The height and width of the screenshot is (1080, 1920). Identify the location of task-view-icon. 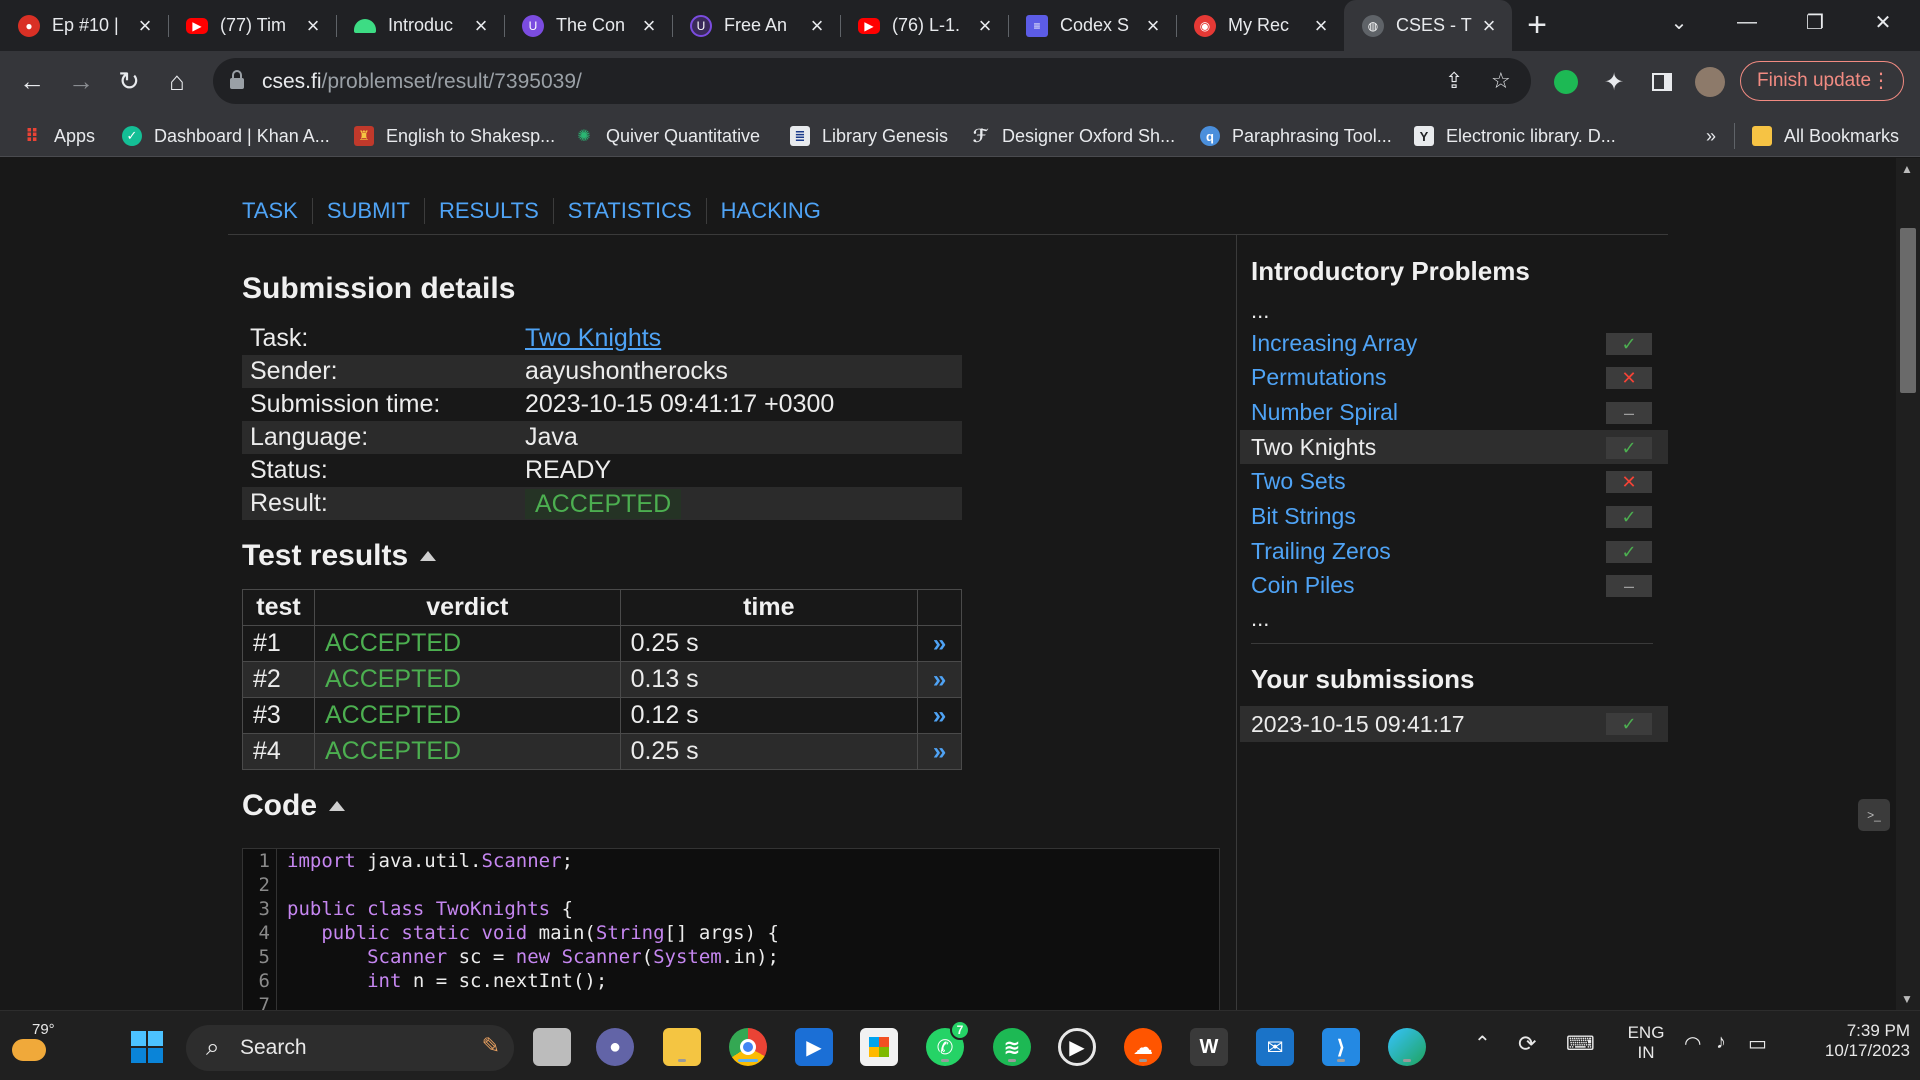
(552, 1047).